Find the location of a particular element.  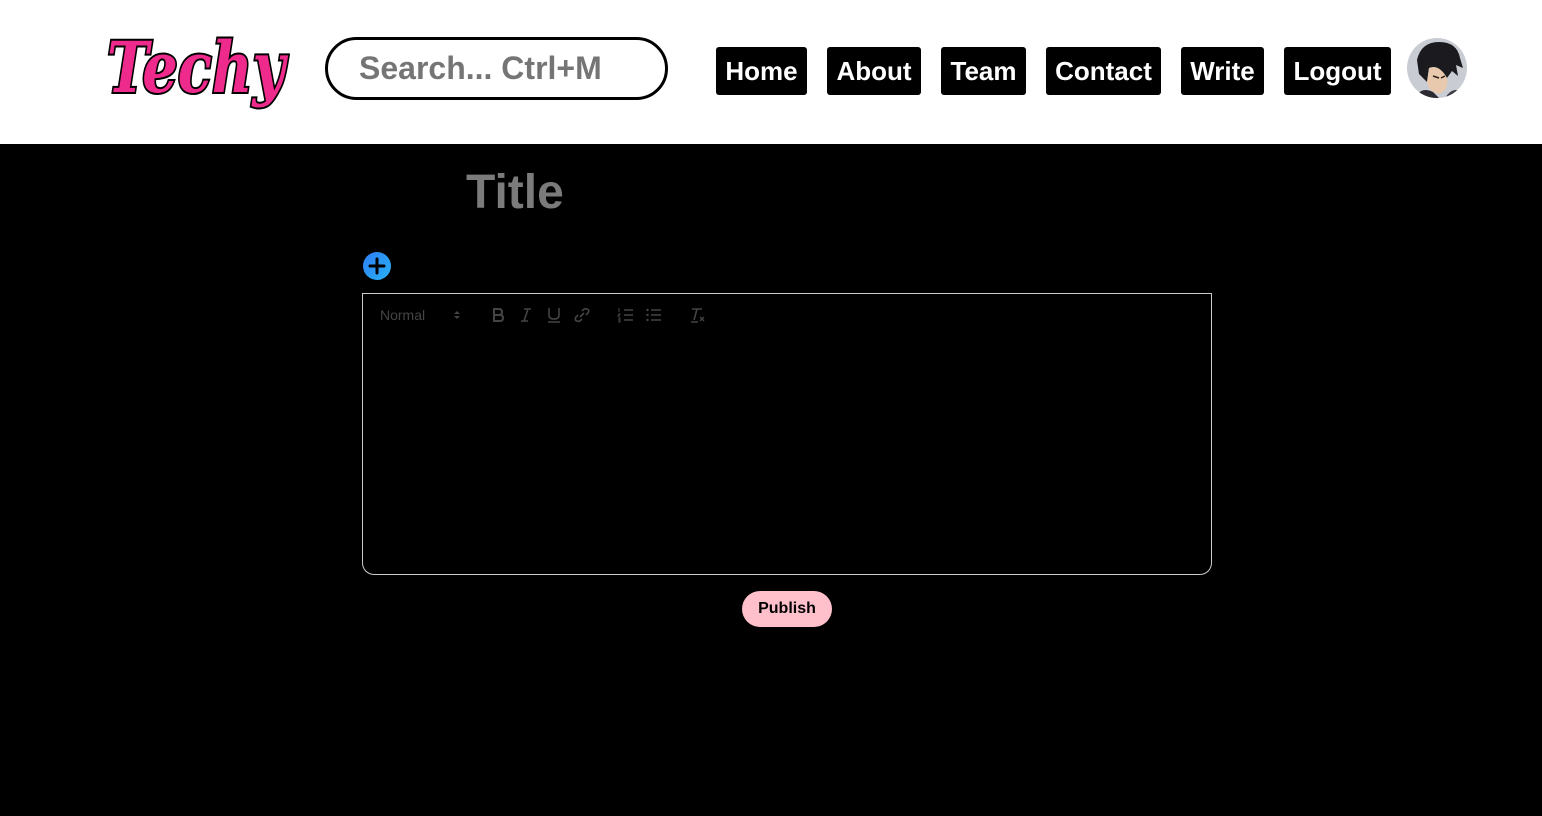

nav-write-button: Write is located at coordinates (1222, 71).